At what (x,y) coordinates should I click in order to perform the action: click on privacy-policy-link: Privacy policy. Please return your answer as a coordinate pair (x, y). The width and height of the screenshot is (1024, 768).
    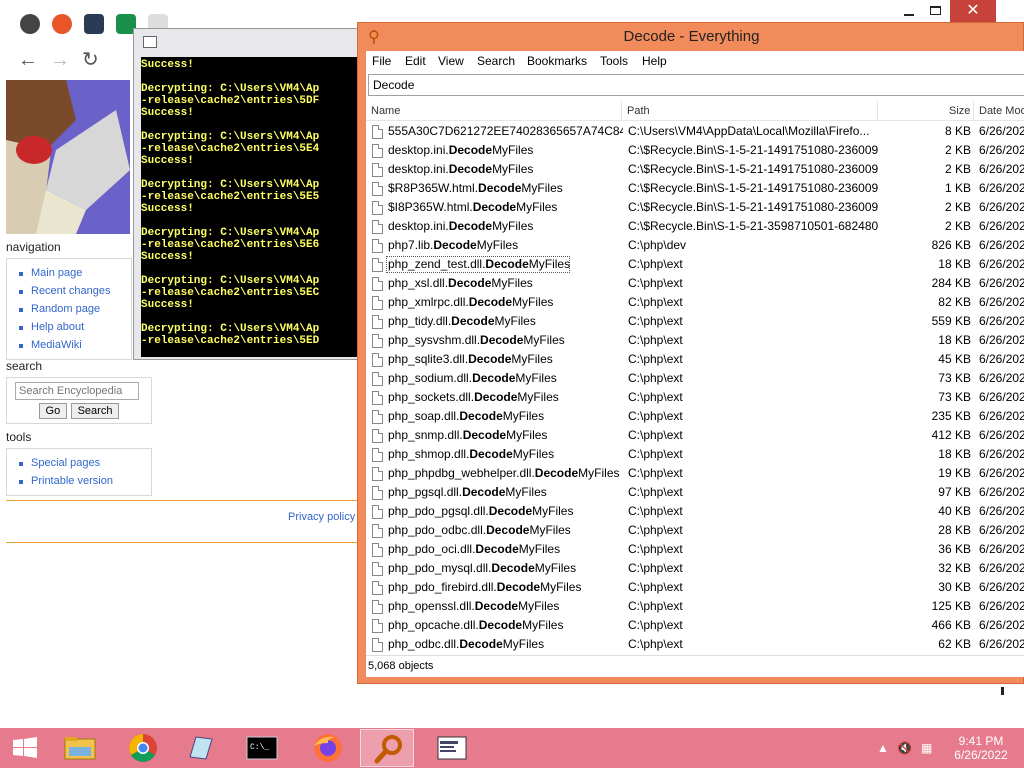
    Looking at the image, I should click on (321, 517).